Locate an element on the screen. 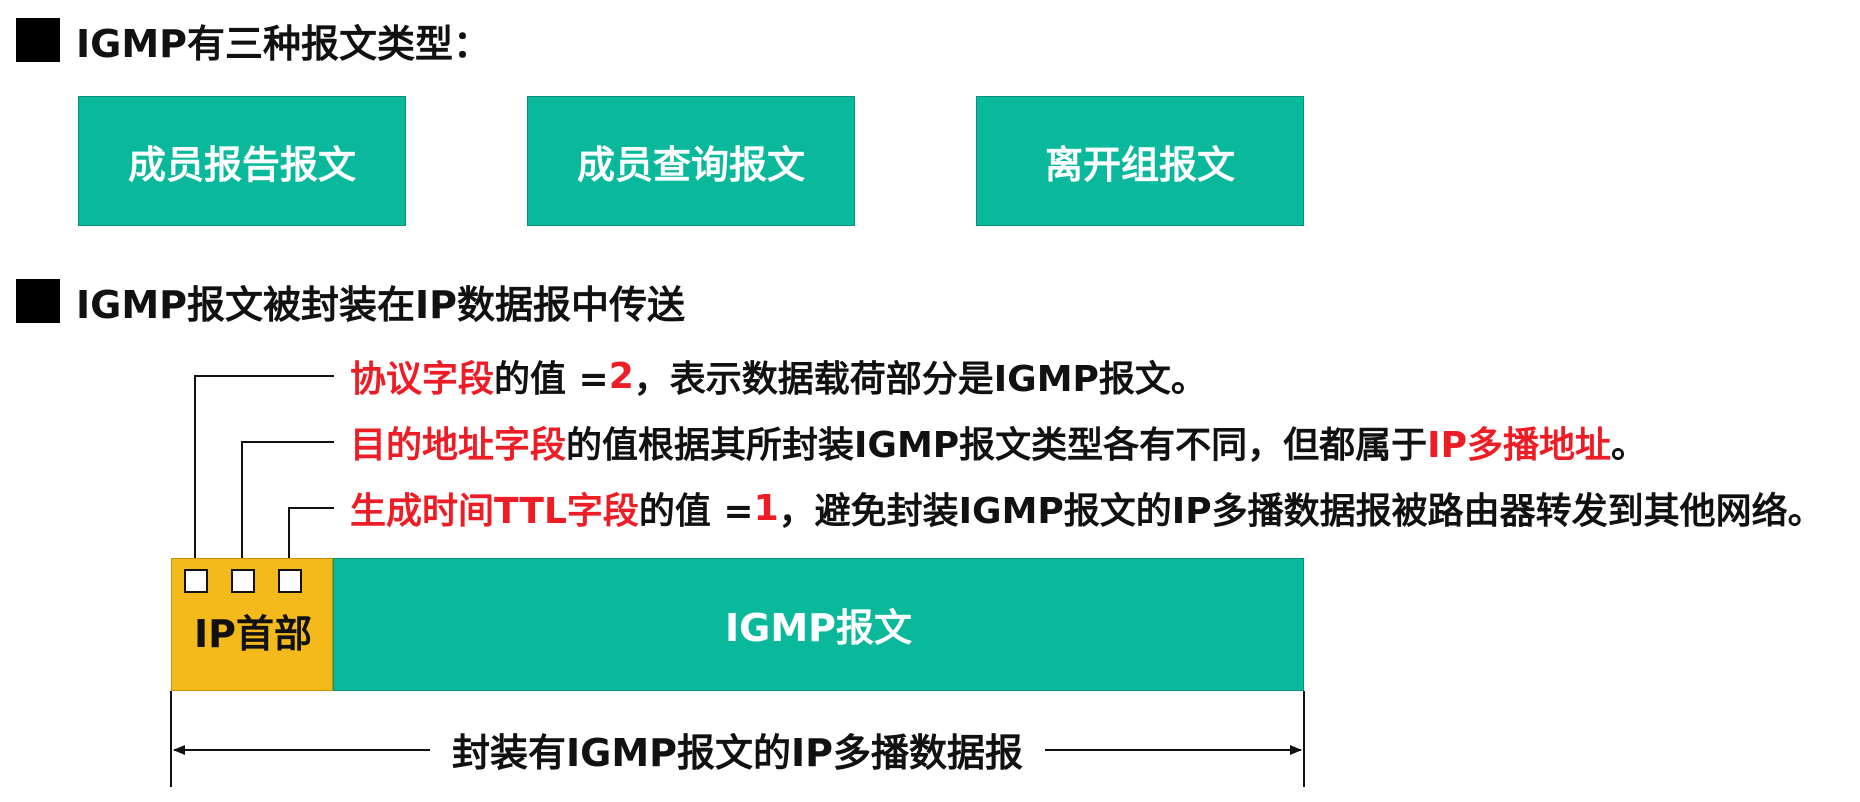 This screenshot has height=802, width=1860. header-field-square-protocol is located at coordinates (196, 581).